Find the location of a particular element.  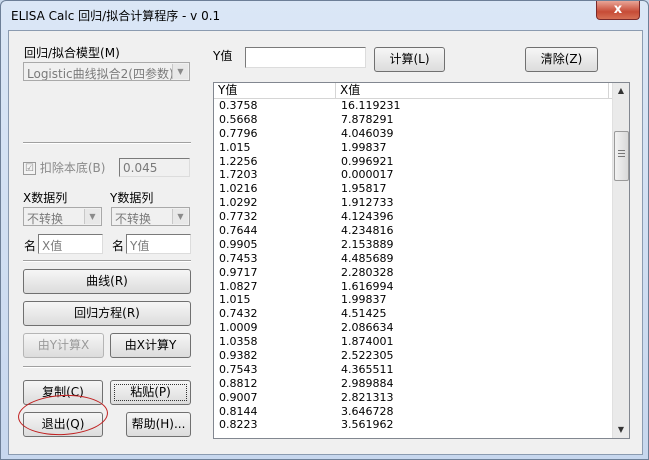

table-row: 0.7732 4.124396 is located at coordinates (413, 217).